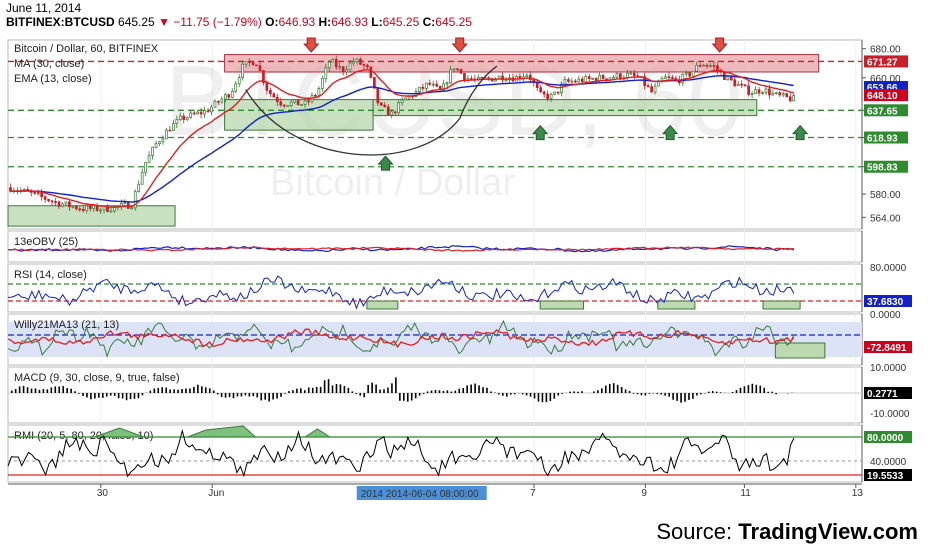 The height and width of the screenshot is (550, 932). I want to click on source-brand: TradingView.com, so click(828, 531).